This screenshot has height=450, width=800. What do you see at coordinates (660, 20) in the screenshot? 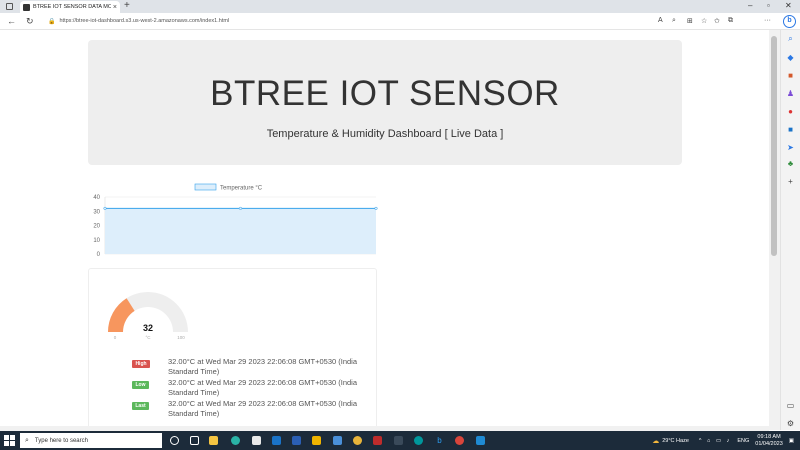
I see `read-aloud-icon: A` at bounding box center [660, 20].